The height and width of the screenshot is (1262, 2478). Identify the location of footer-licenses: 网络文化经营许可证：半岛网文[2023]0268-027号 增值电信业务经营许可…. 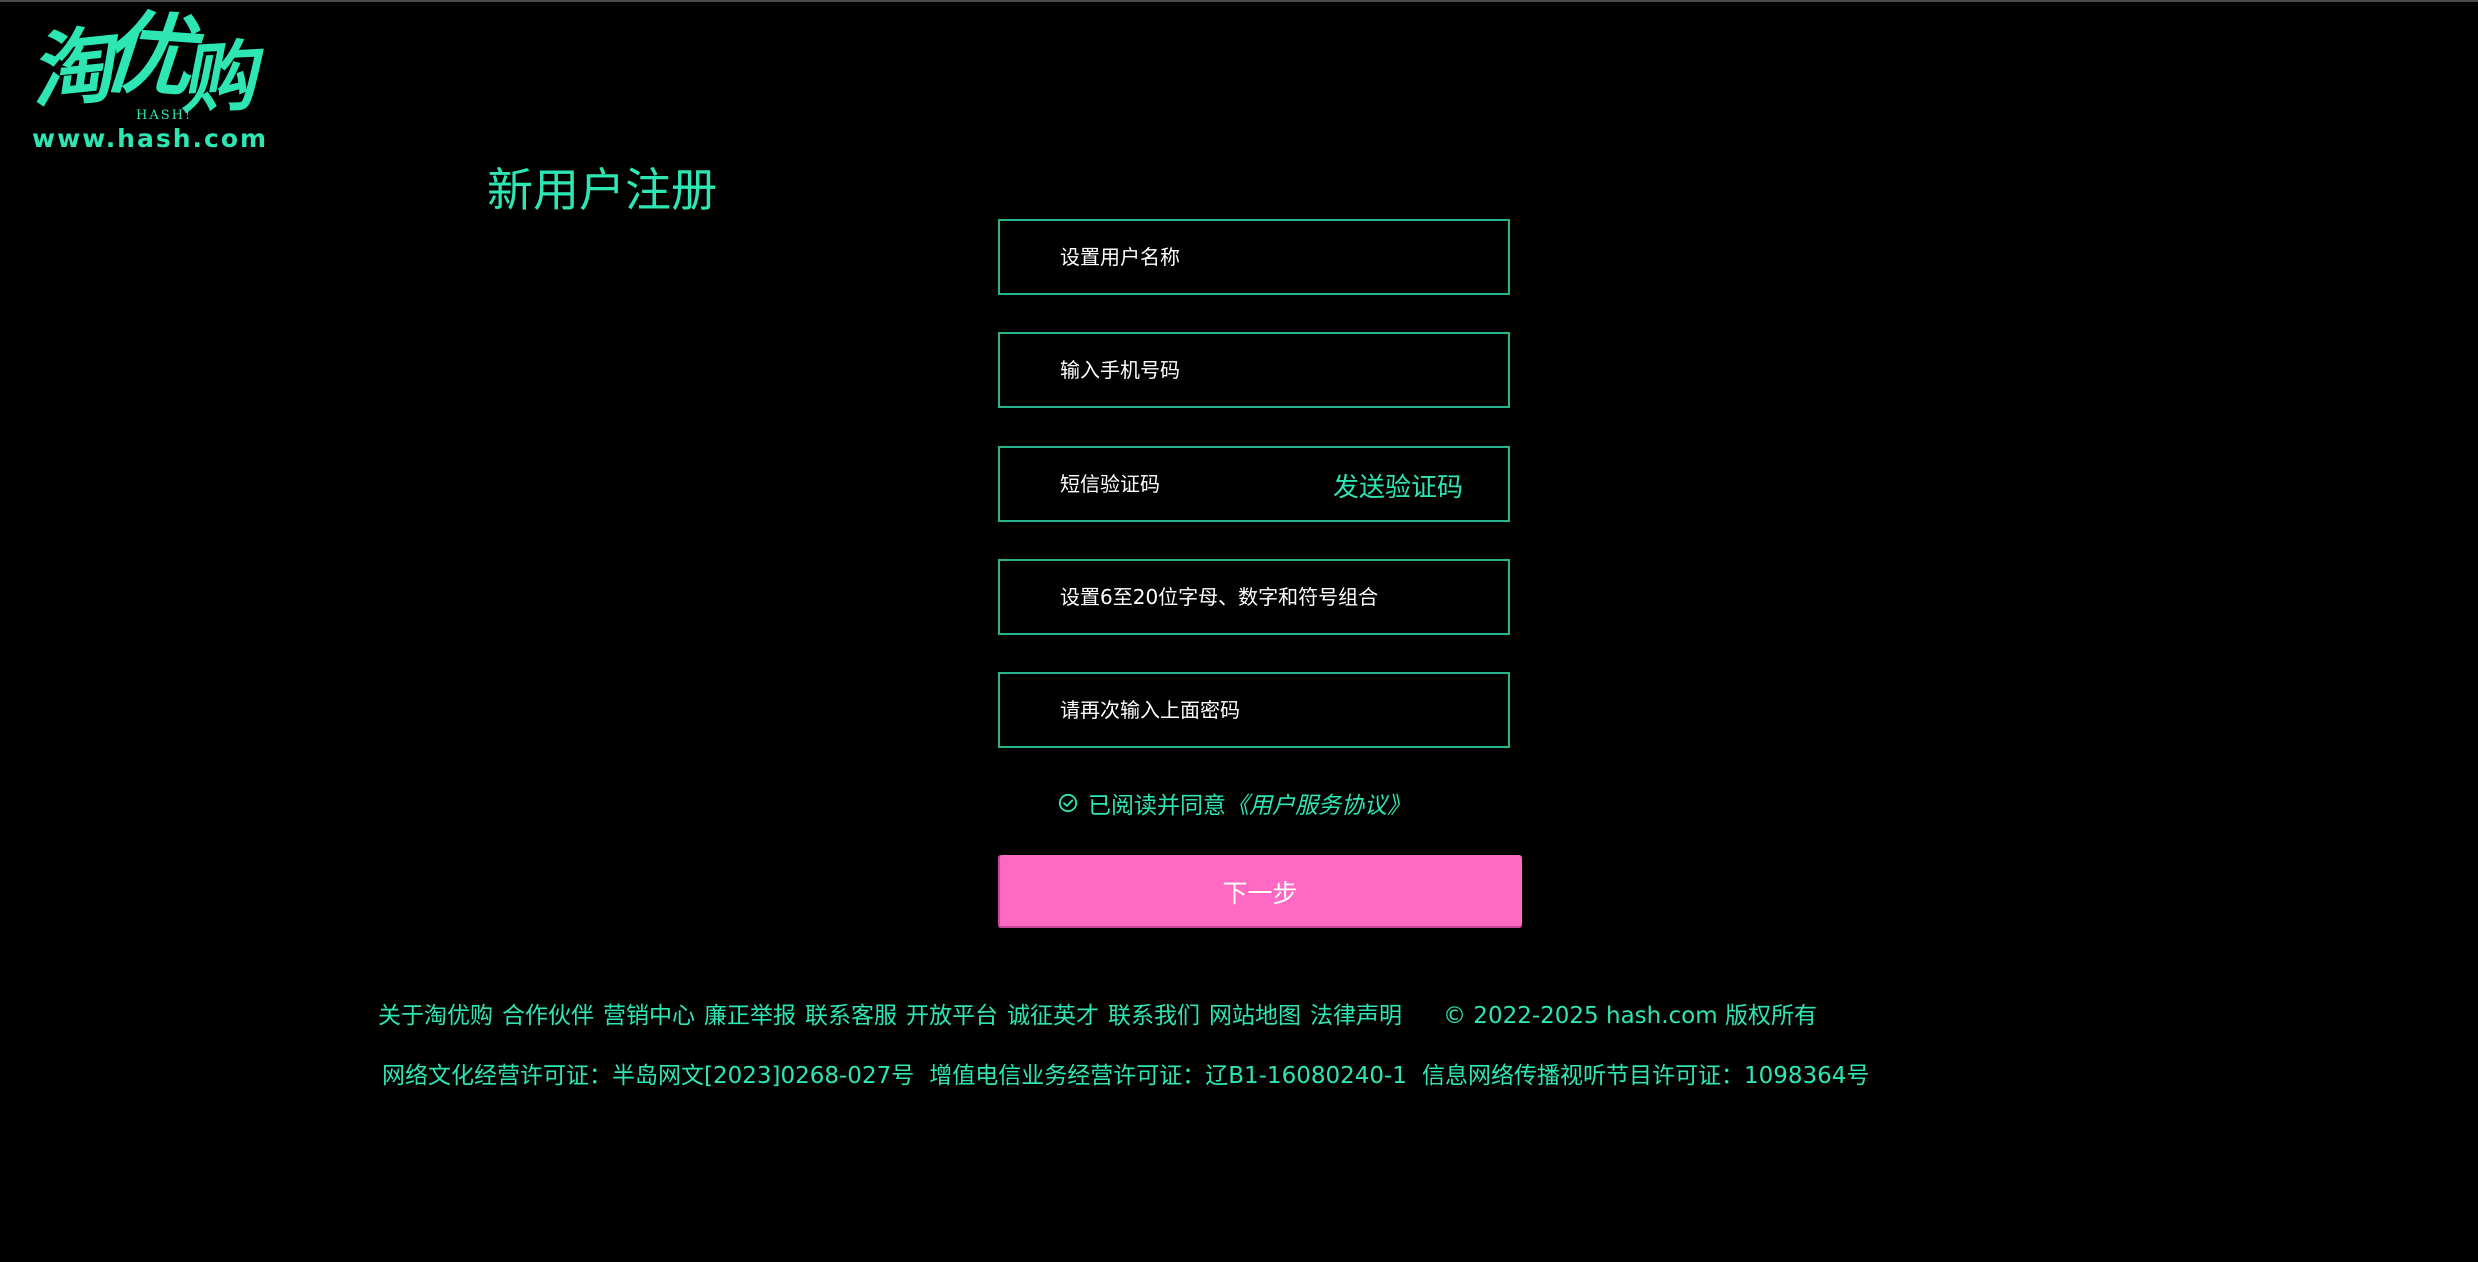
(1133, 1073).